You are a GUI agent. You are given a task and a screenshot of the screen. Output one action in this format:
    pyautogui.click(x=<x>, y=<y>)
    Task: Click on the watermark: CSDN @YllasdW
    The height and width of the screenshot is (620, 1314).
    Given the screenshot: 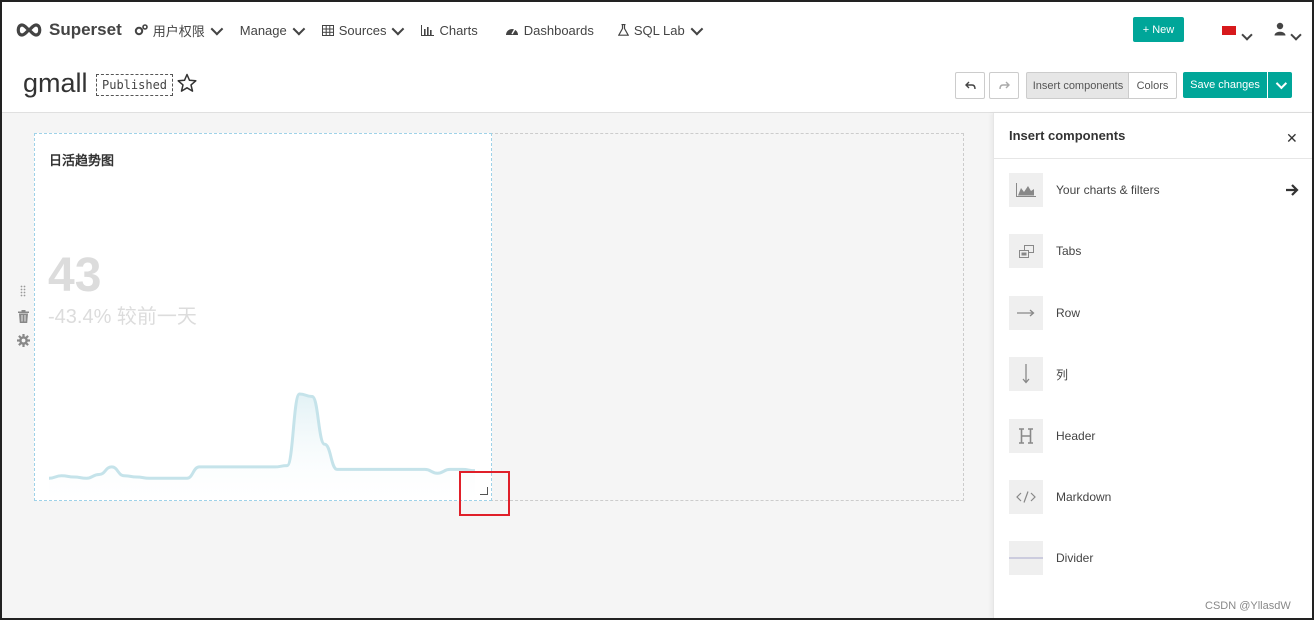 What is the action you would take?
    pyautogui.click(x=1248, y=606)
    